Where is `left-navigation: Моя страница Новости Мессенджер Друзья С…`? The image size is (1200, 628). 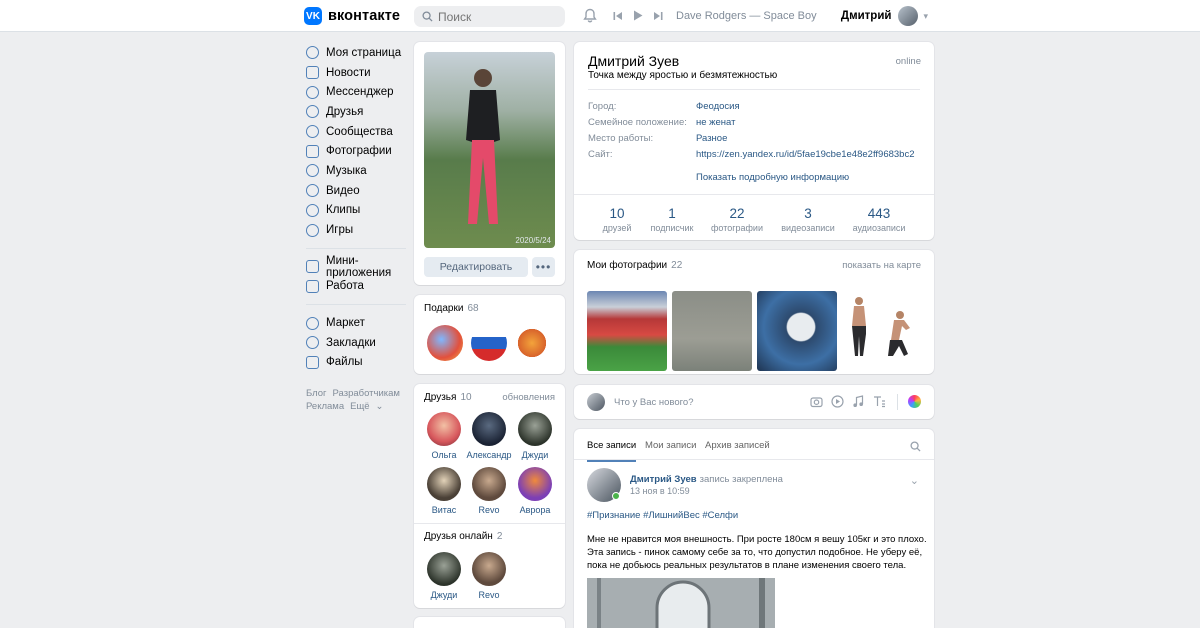 left-navigation: Моя страница Новости Мессенджер Друзья С… is located at coordinates (356, 228).